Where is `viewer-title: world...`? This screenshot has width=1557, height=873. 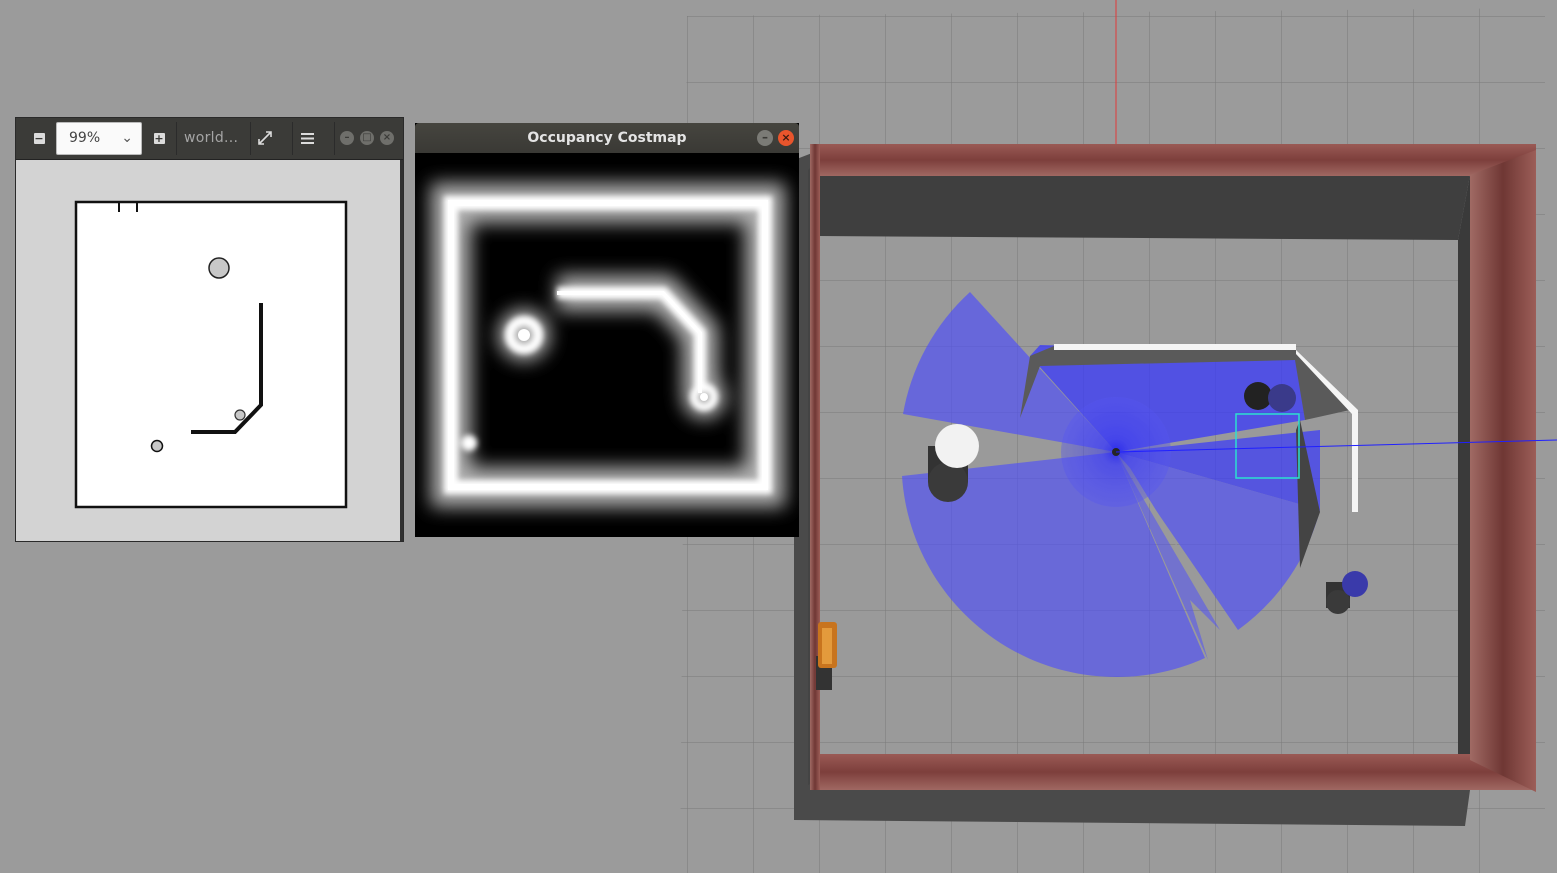 viewer-title: world... is located at coordinates (211, 138).